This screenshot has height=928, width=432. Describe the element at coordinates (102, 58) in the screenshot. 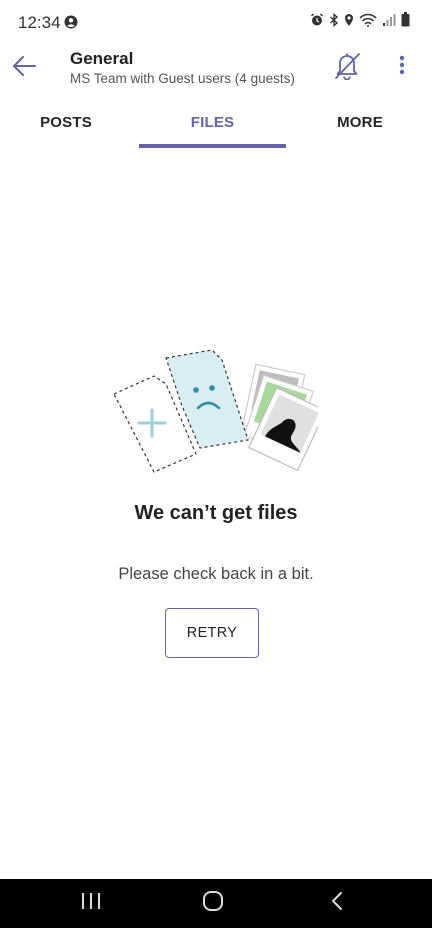

I see `channel-title: General` at that location.